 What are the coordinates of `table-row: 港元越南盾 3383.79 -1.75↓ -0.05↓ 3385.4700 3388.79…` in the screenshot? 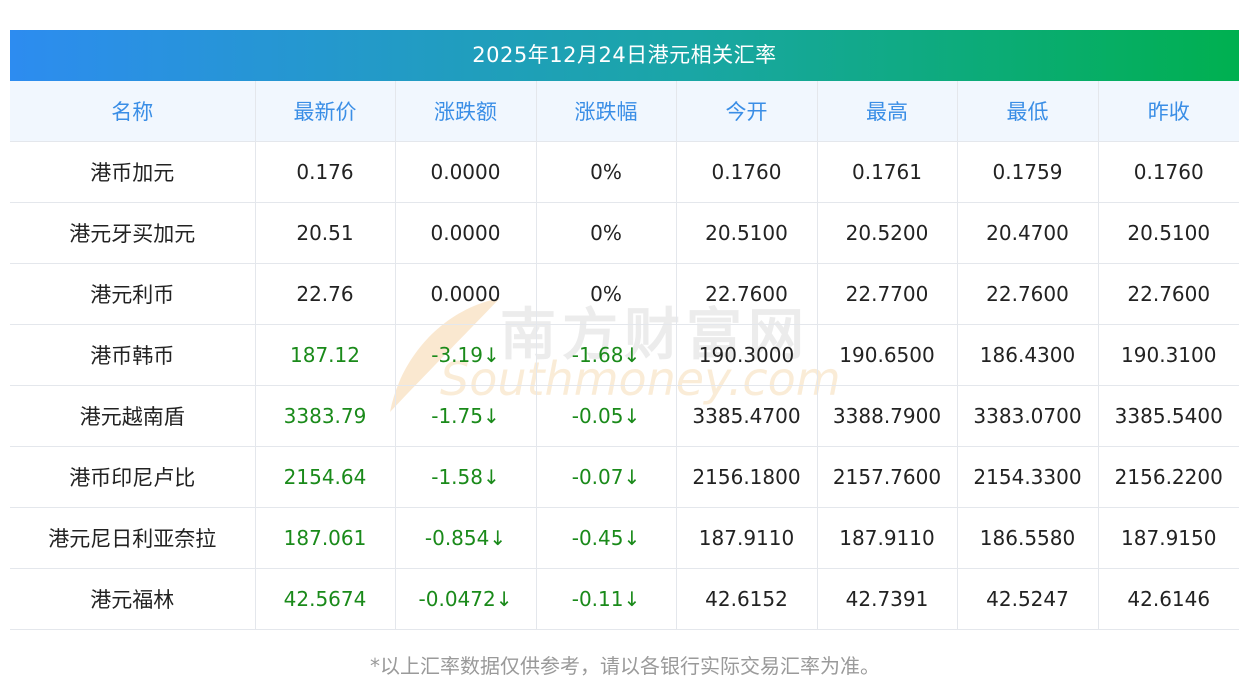 It's located at (624, 416).